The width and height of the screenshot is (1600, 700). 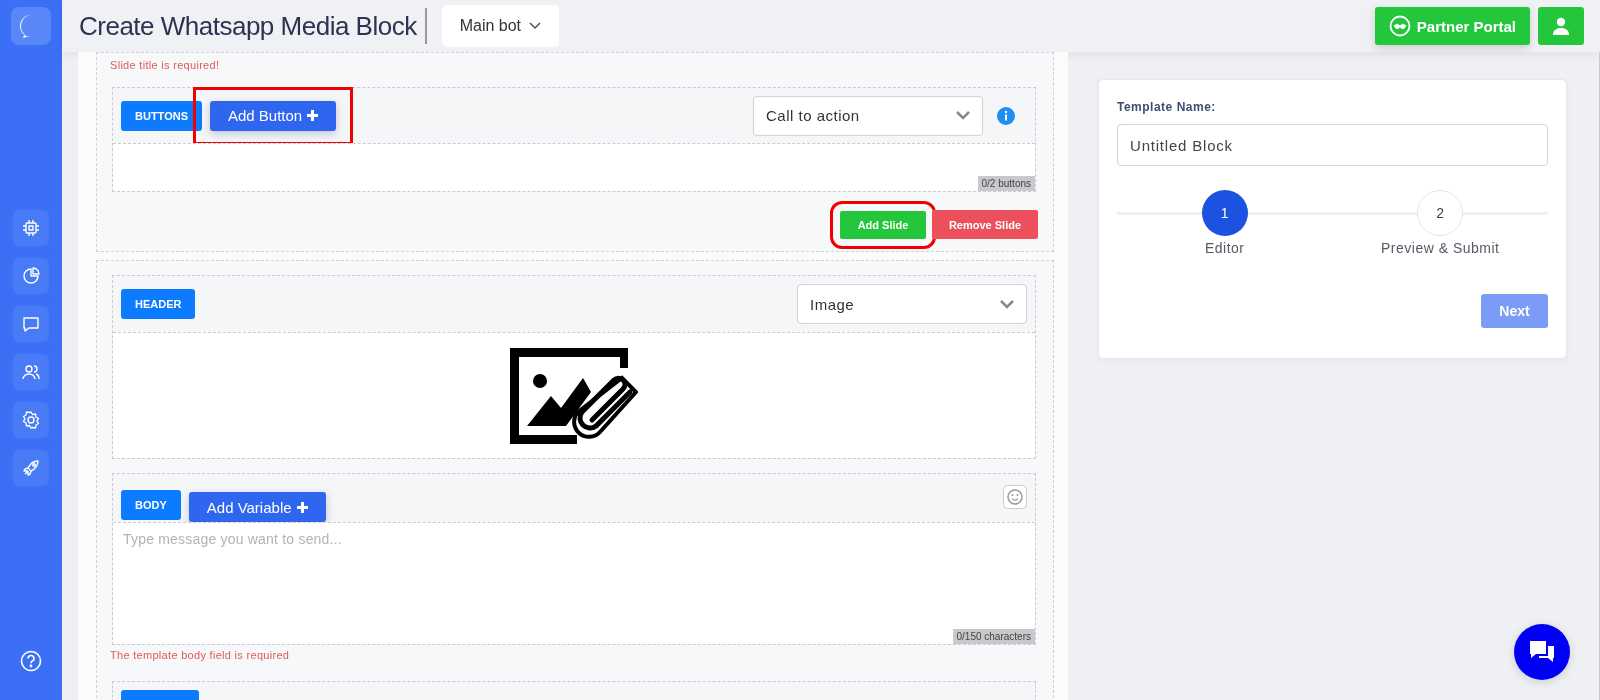 What do you see at coordinates (1006, 183) in the screenshot?
I see `button-counter: 0/2 buttons` at bounding box center [1006, 183].